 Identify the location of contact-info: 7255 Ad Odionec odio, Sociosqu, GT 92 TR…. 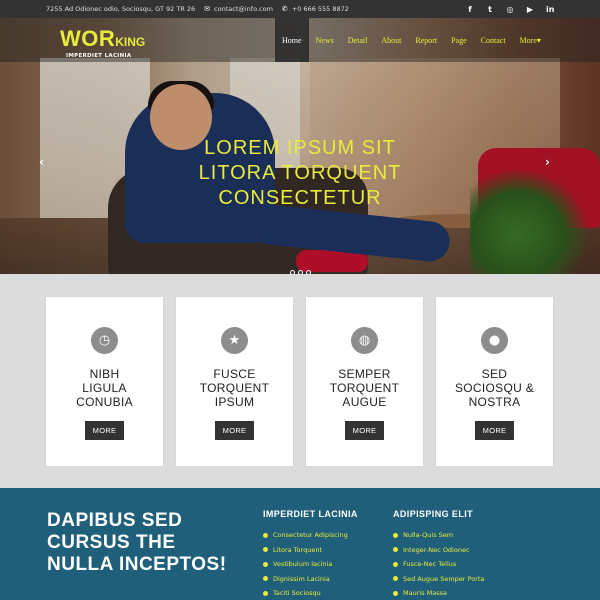
(197, 9).